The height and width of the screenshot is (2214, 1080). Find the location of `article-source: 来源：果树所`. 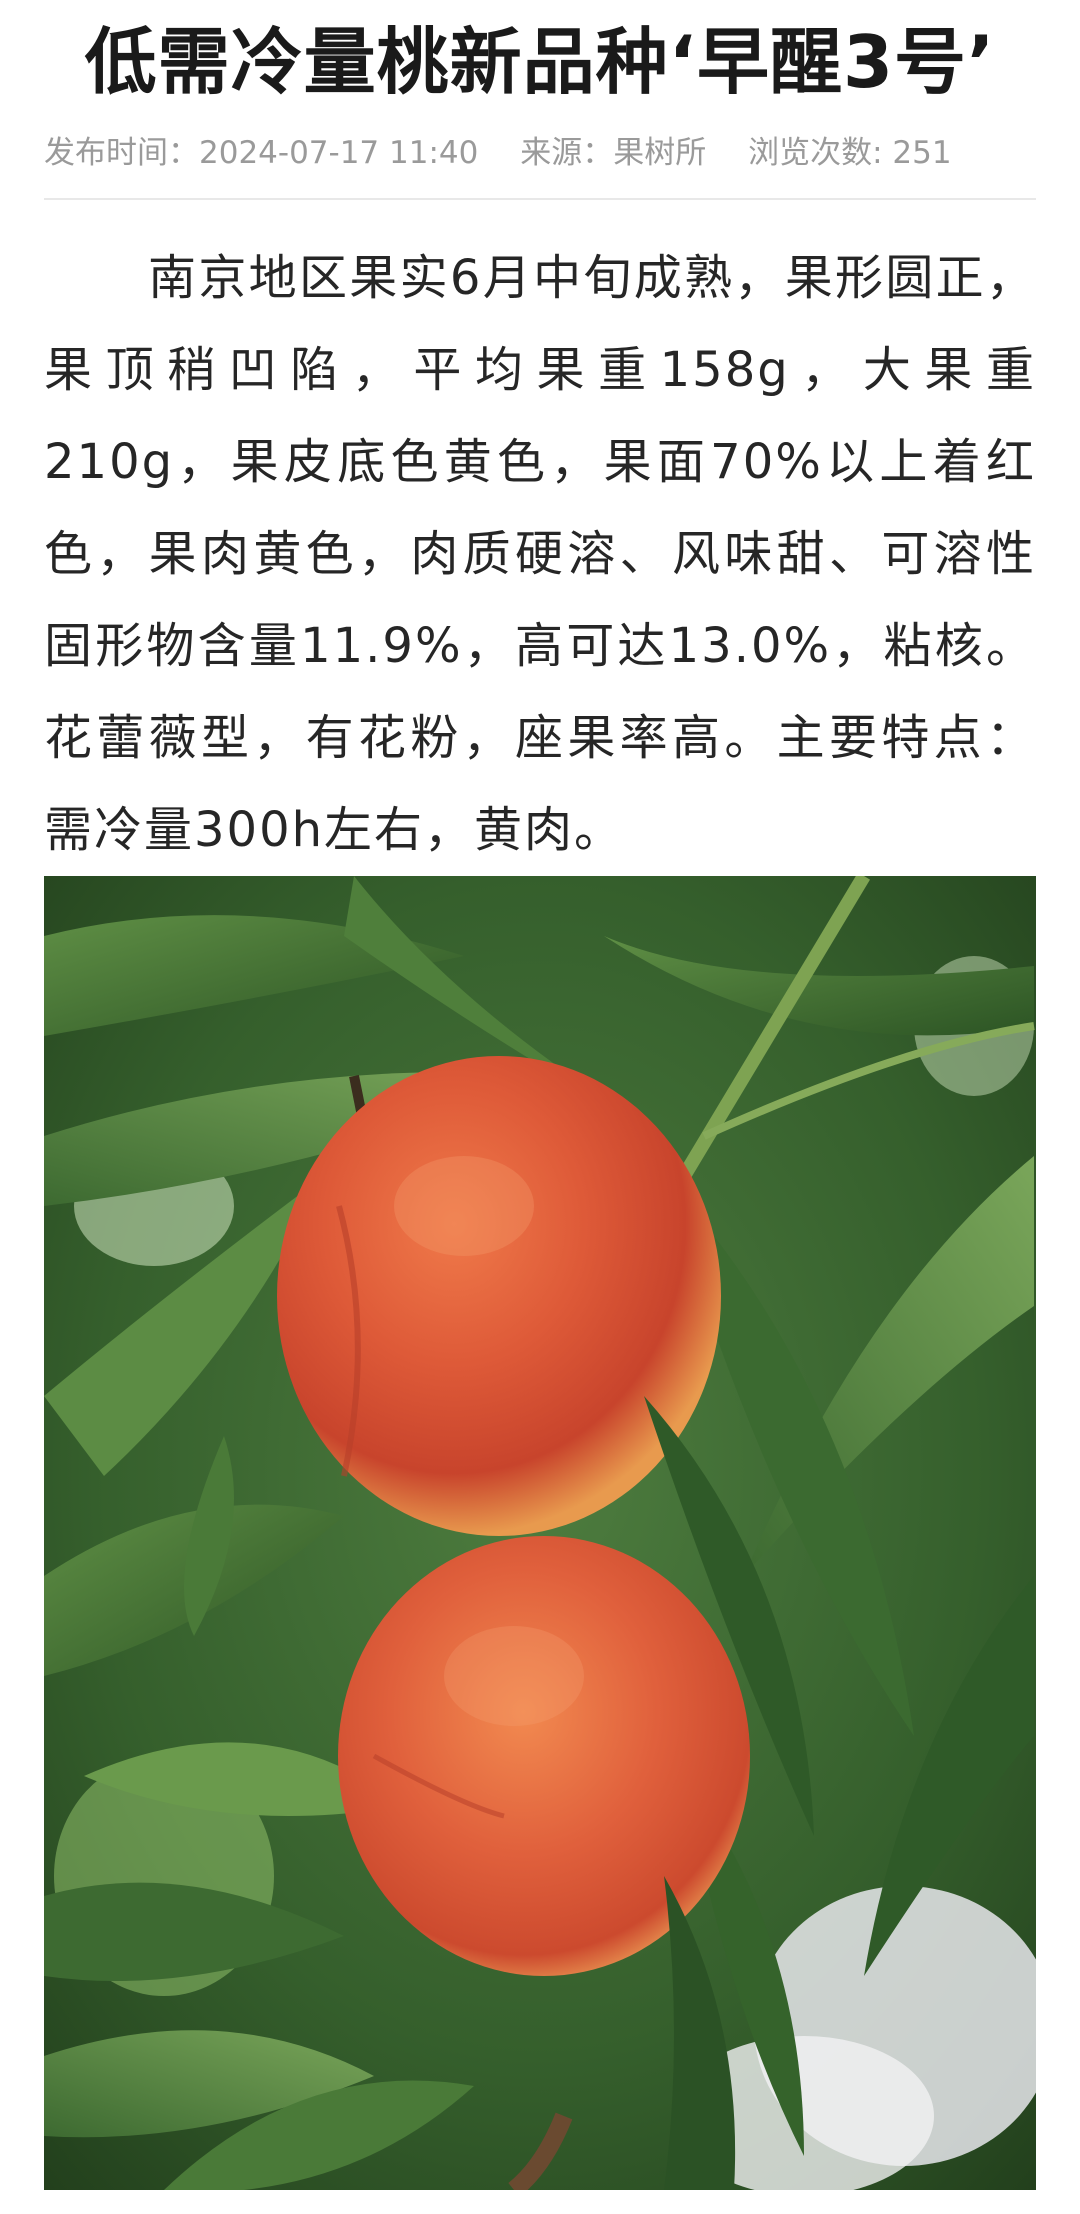

article-source: 来源：果树所 is located at coordinates (613, 153).